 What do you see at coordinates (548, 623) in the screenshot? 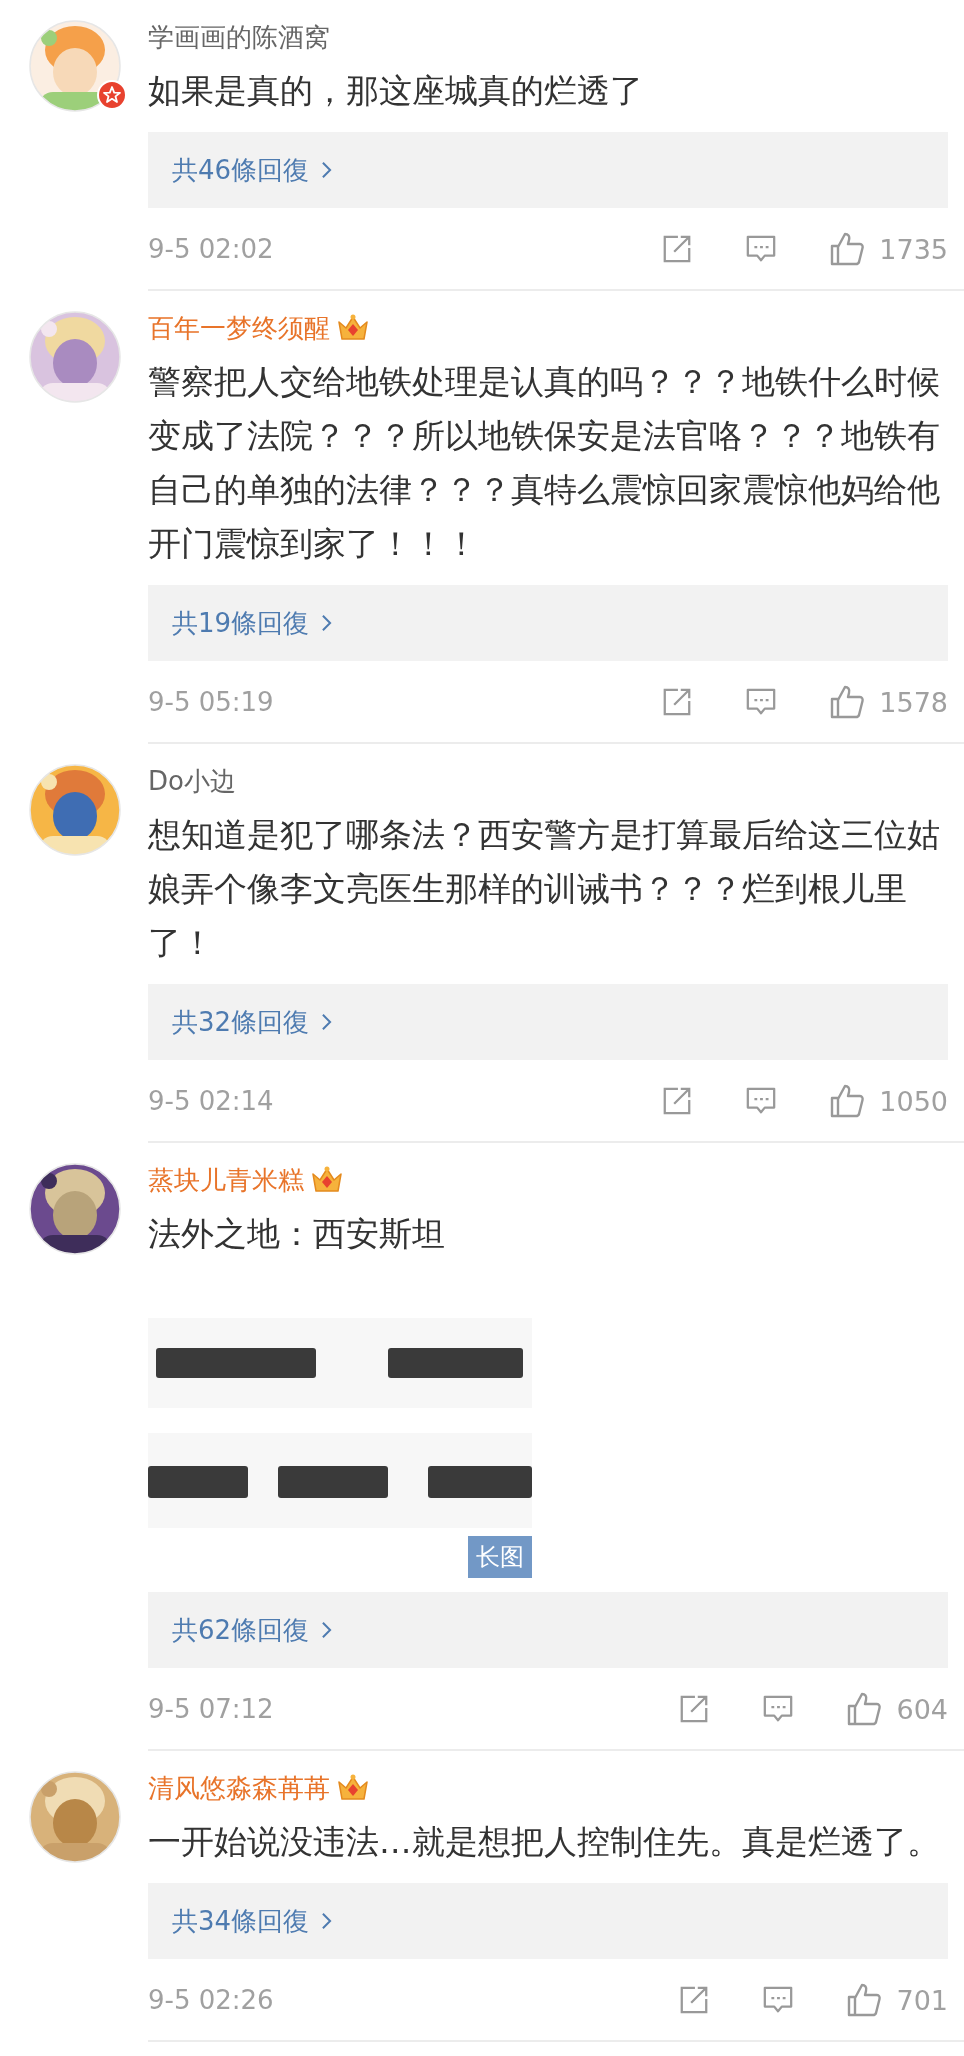
I see `replies-link: 共19條回復` at bounding box center [548, 623].